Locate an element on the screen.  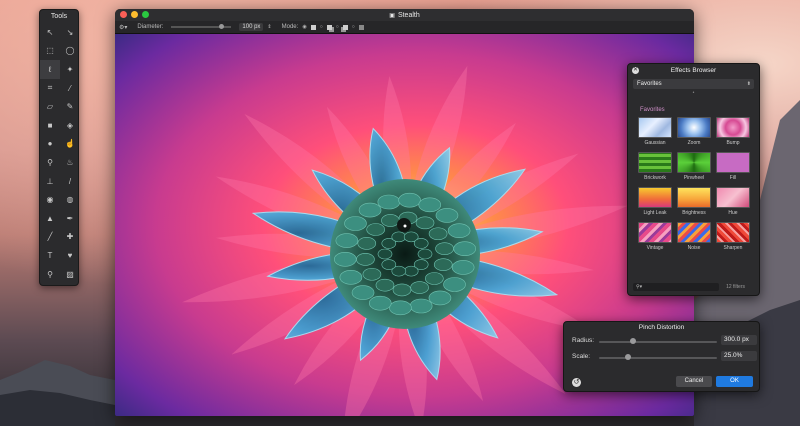
filter-count: 12 filters is located at coordinates (735, 287).